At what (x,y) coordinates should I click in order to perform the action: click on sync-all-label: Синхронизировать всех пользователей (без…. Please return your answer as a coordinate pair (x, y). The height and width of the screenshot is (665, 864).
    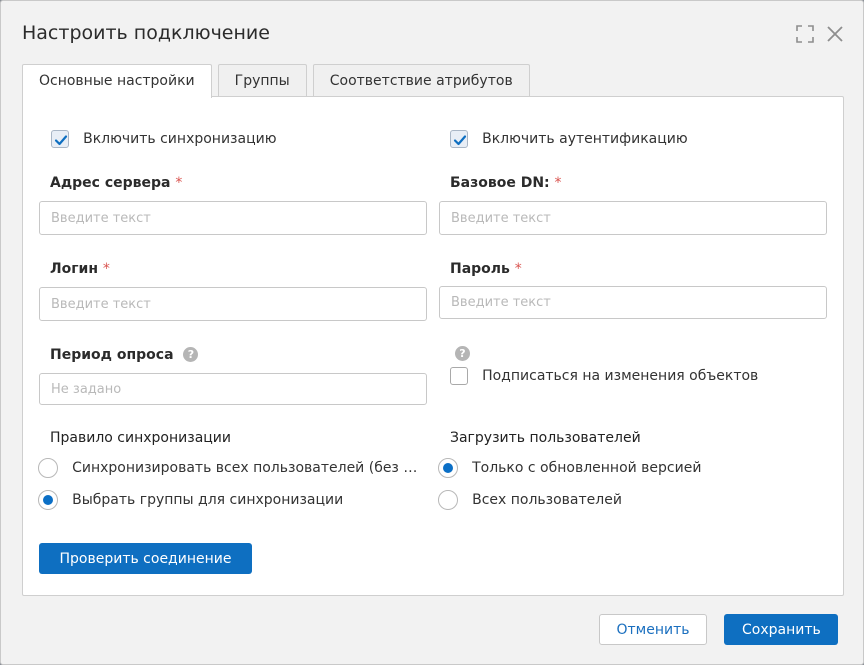
    Looking at the image, I should click on (247, 467).